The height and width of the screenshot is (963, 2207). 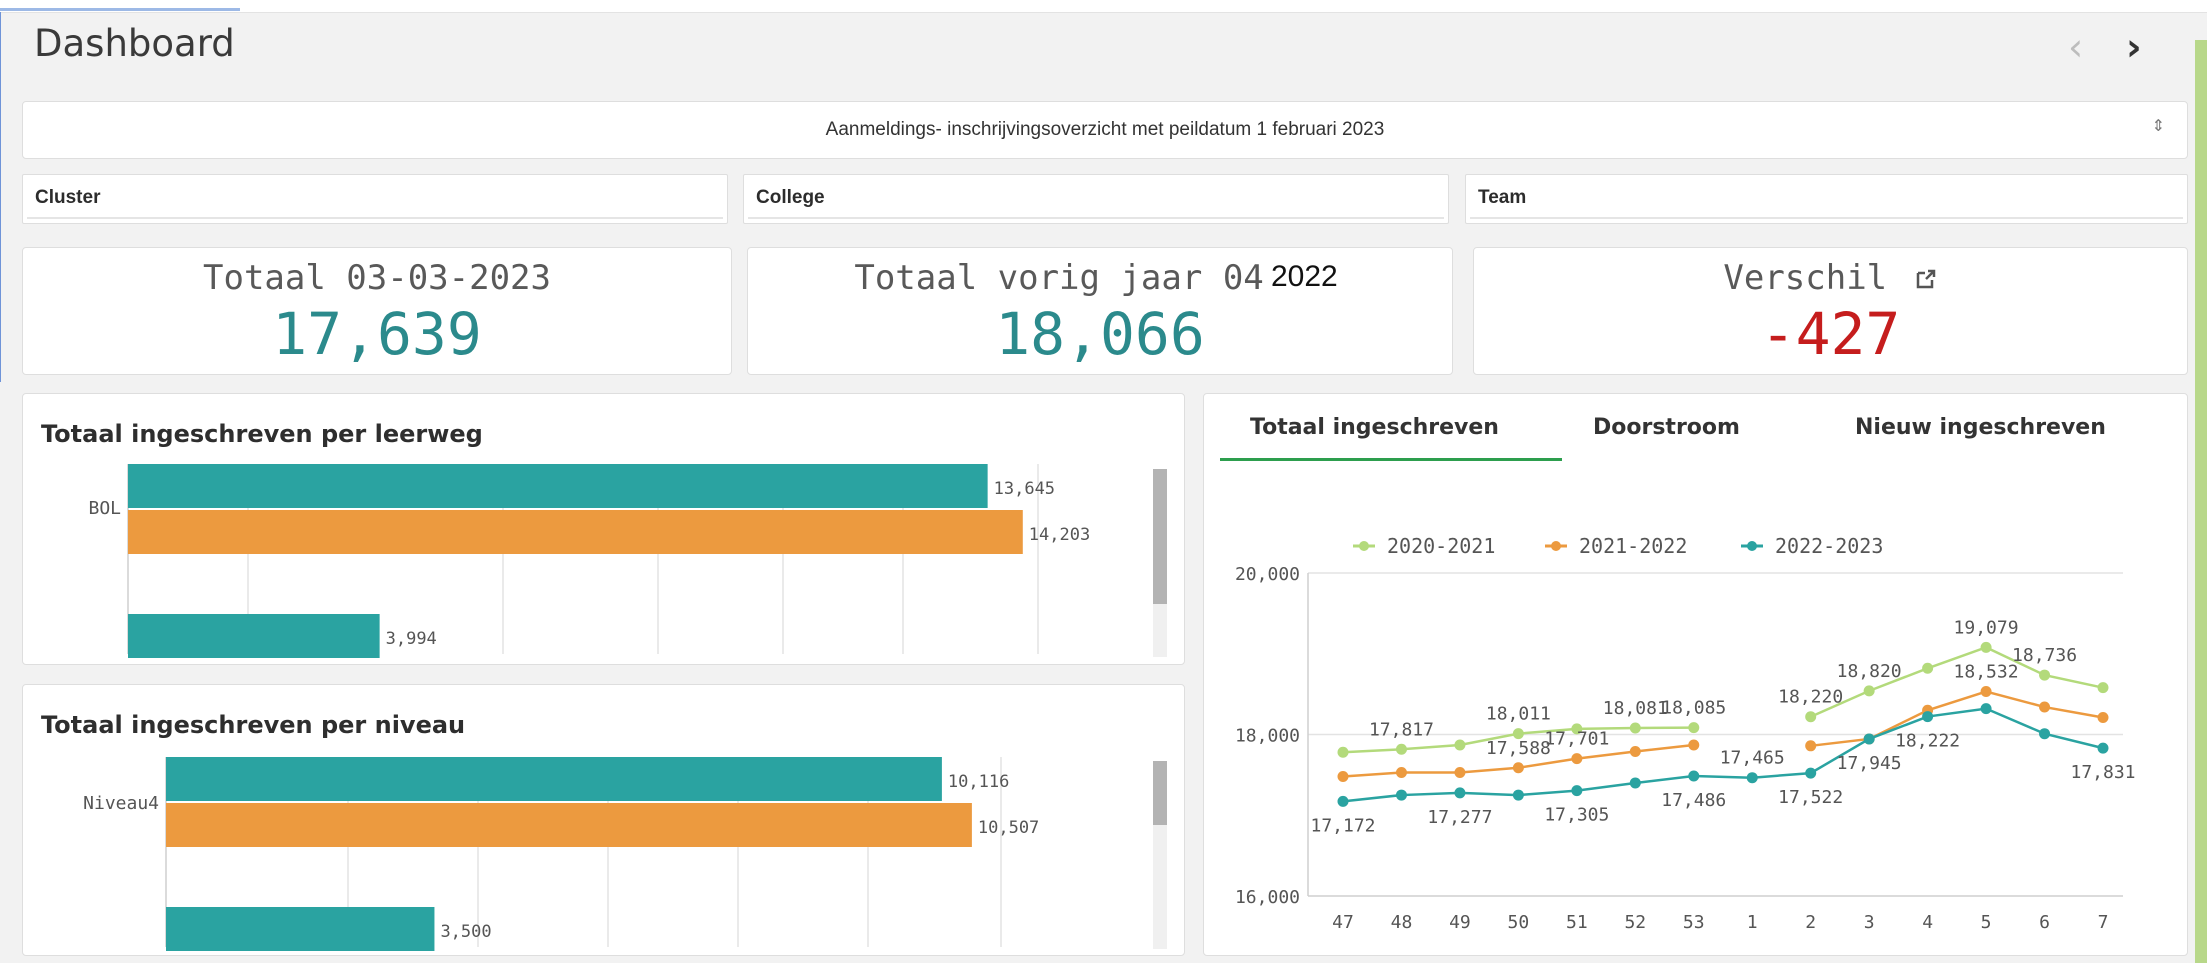 I want to click on next-sheet-button: ›, so click(x=2134, y=47).